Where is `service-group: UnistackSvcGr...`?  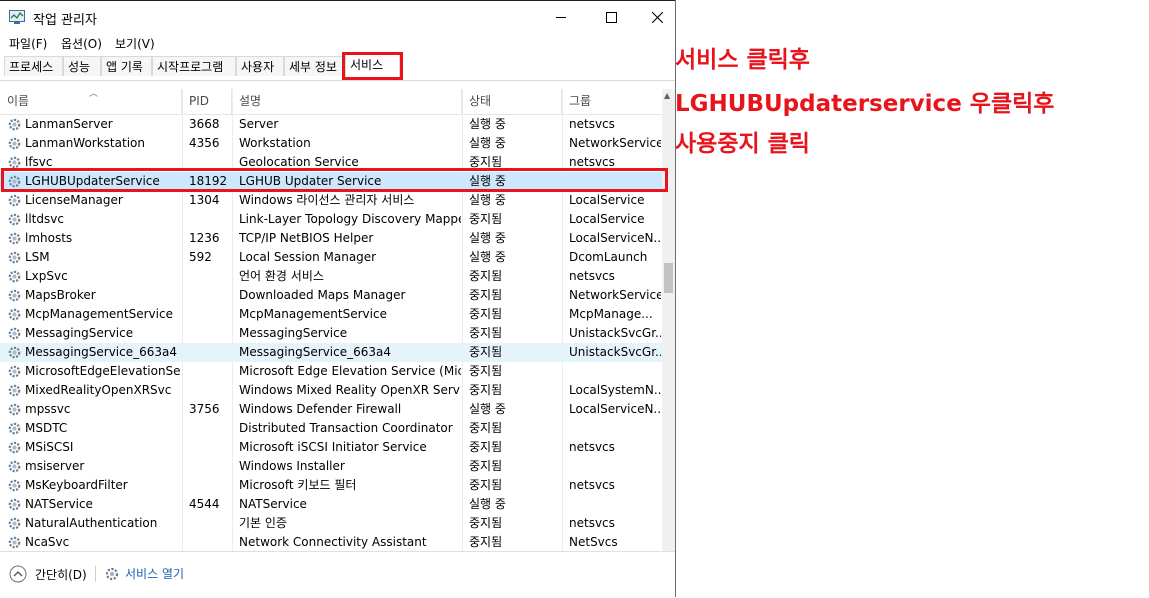 service-group: UnistackSvcGr... is located at coordinates (615, 333).